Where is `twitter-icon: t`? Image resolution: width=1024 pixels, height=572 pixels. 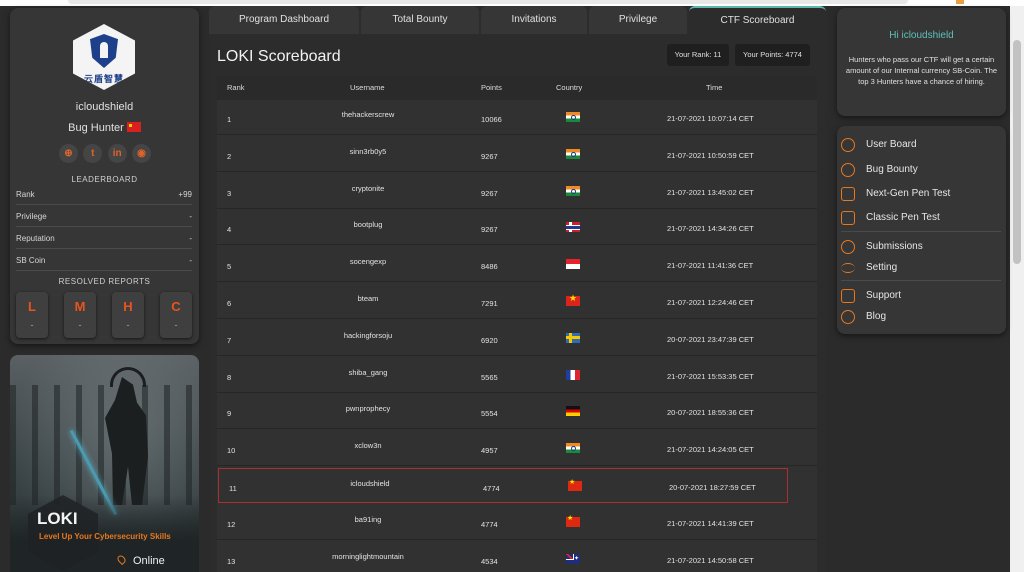 twitter-icon: t is located at coordinates (93, 153).